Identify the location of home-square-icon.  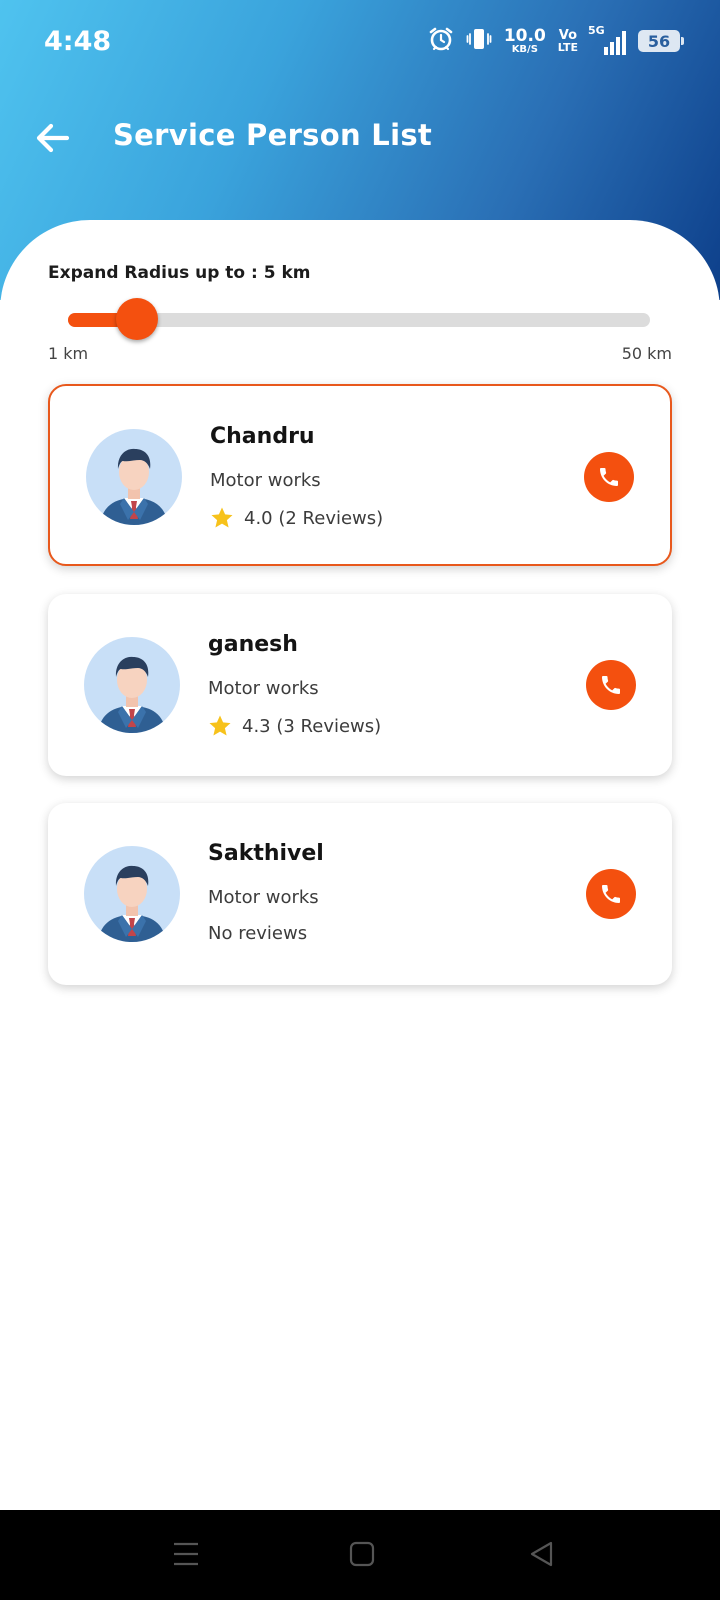
(362, 1554).